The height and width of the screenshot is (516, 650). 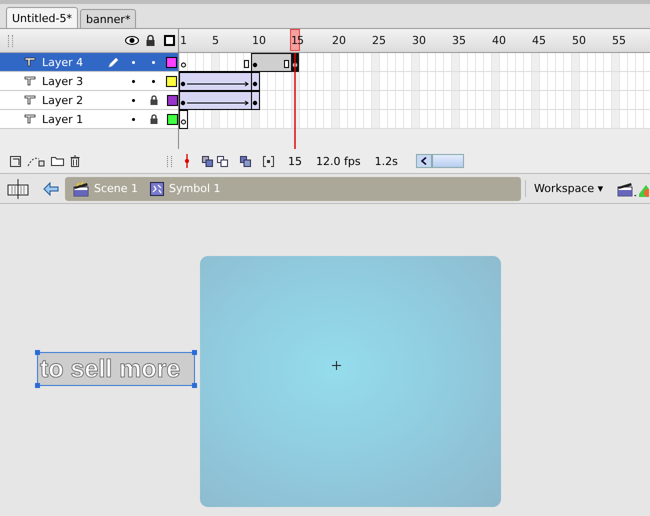 What do you see at coordinates (169, 40) in the screenshot?
I see `outline-icon` at bounding box center [169, 40].